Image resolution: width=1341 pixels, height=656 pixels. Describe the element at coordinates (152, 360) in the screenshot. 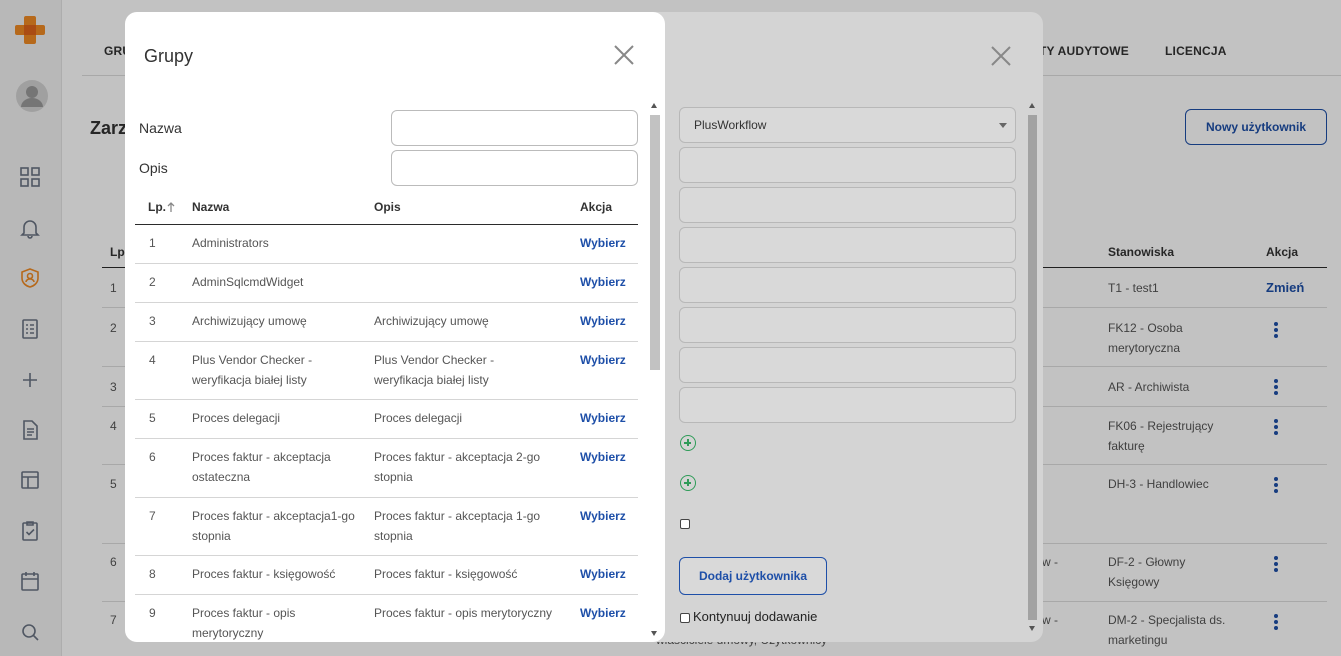

I see `row-lp: 4` at that location.